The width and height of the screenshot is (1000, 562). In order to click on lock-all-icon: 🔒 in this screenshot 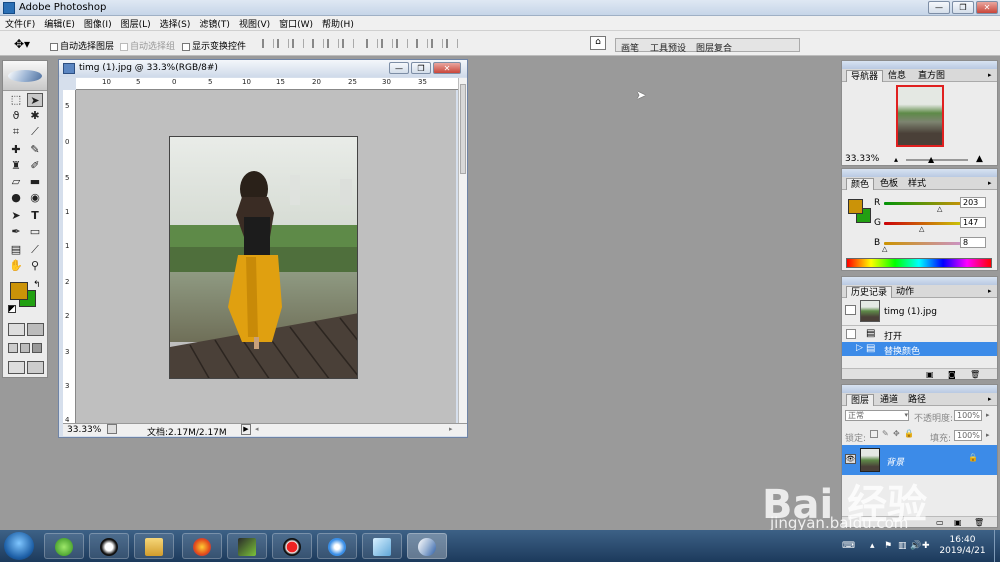, I will do `click(909, 433)`.